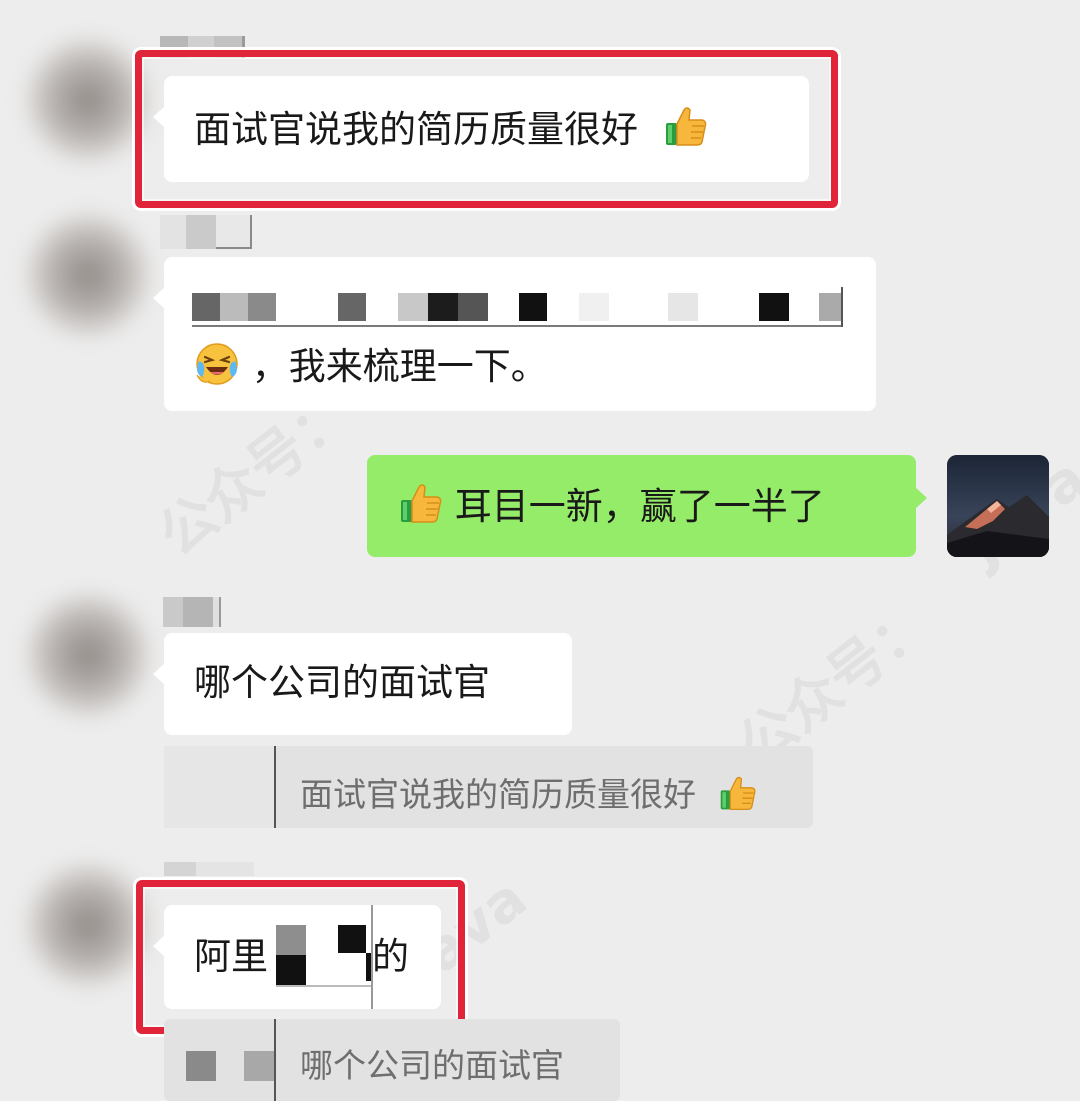 Image resolution: width=1080 pixels, height=1101 pixels. What do you see at coordinates (231, 956) in the screenshot?
I see `message-text: 阿里` at bounding box center [231, 956].